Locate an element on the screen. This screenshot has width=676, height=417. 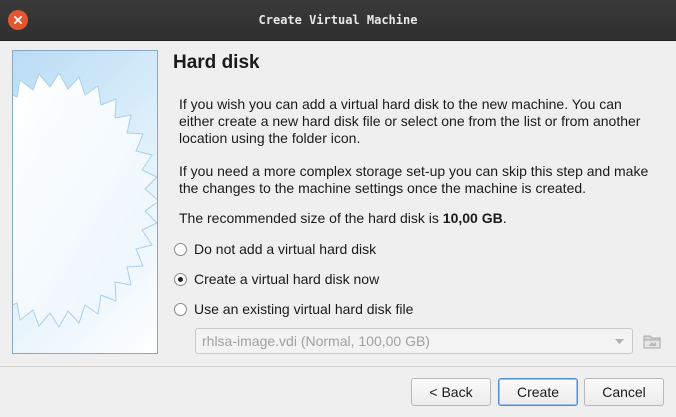
recommended-size-suffix: . is located at coordinates (504, 218).